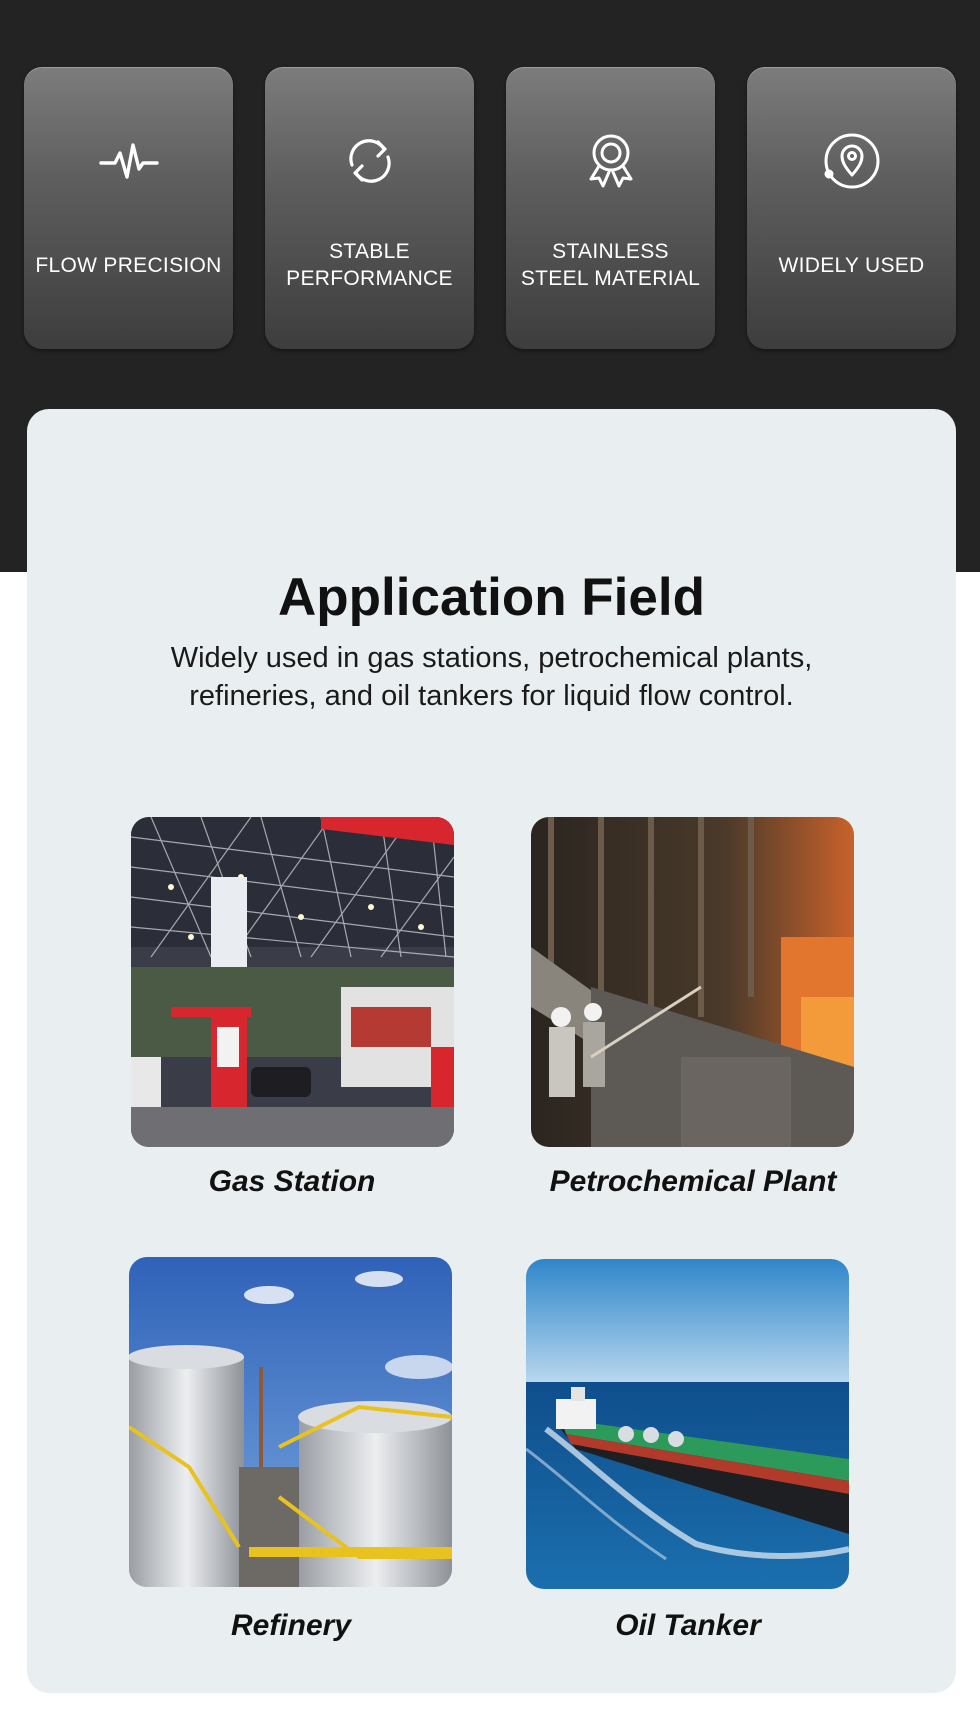  I want to click on refinery-photo, so click(290, 1422).